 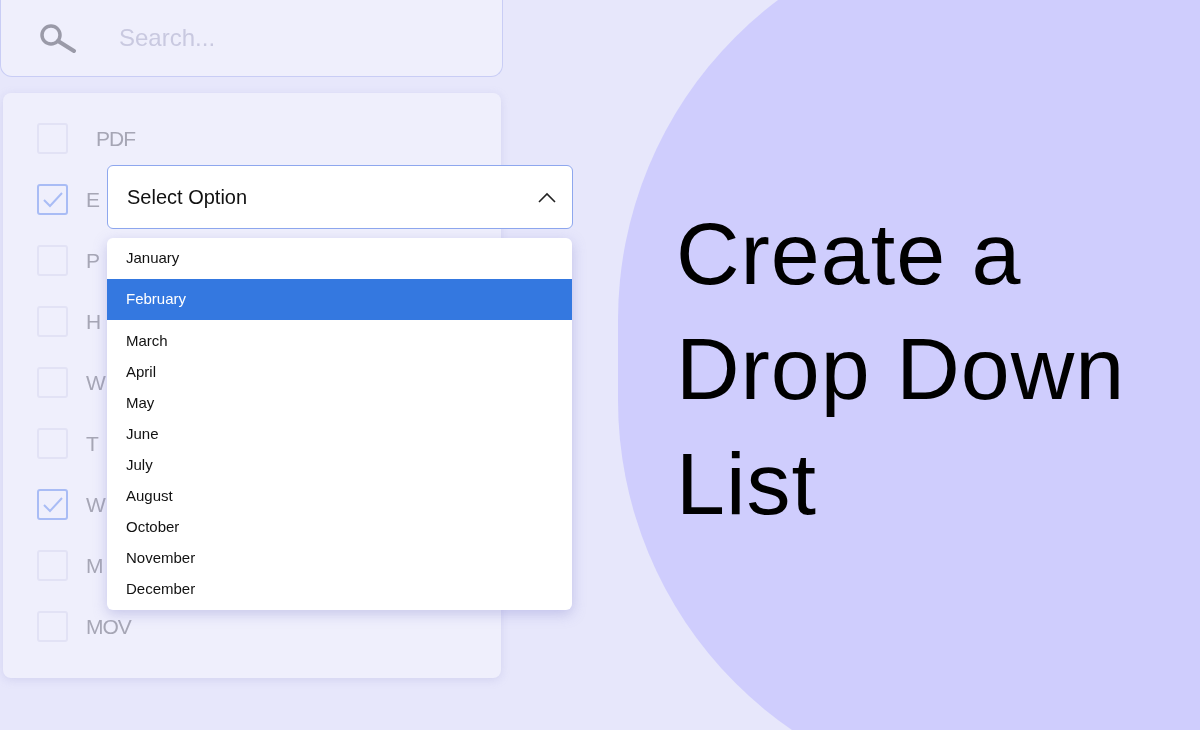 I want to click on checkbox-label: PDF, so click(x=115, y=138).